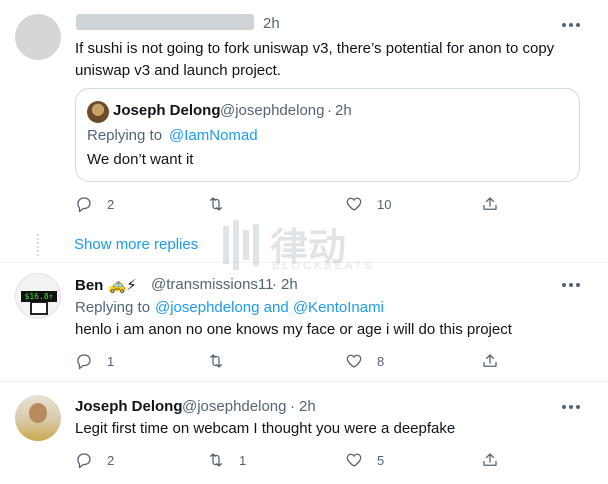 This screenshot has width=608, height=484. I want to click on retweet-button: 1, so click(226, 460).